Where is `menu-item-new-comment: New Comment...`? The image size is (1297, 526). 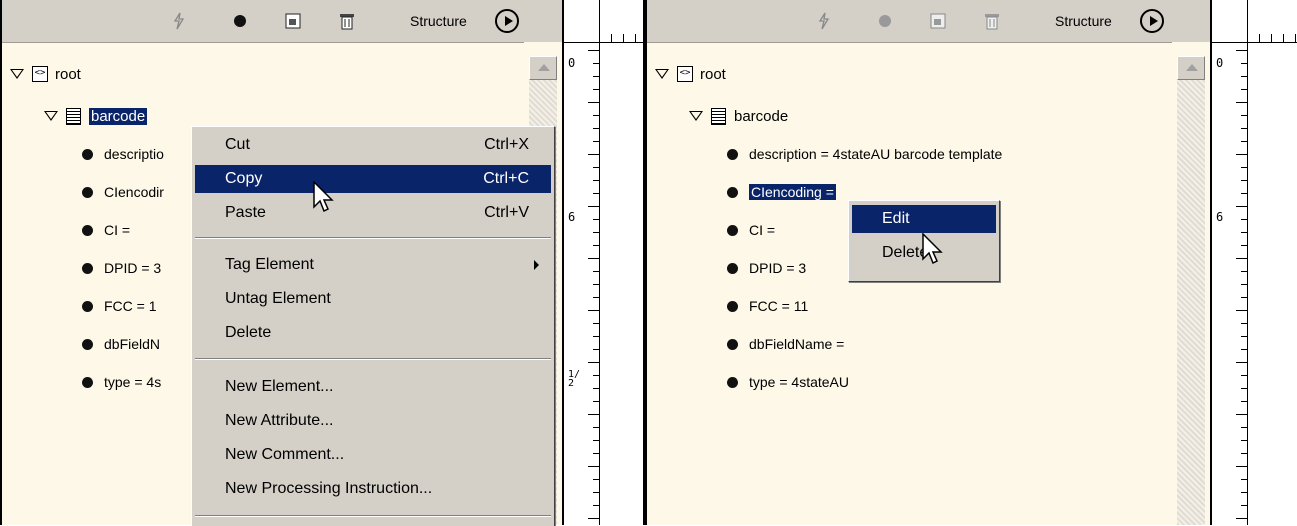 menu-item-new-comment: New Comment... is located at coordinates (373, 455).